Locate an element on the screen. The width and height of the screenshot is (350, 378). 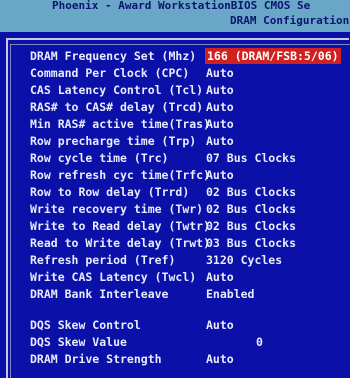
setting-write-recovery-time: Write recovery time (Twr) 02 Bus Clocks is located at coordinates (190, 209).